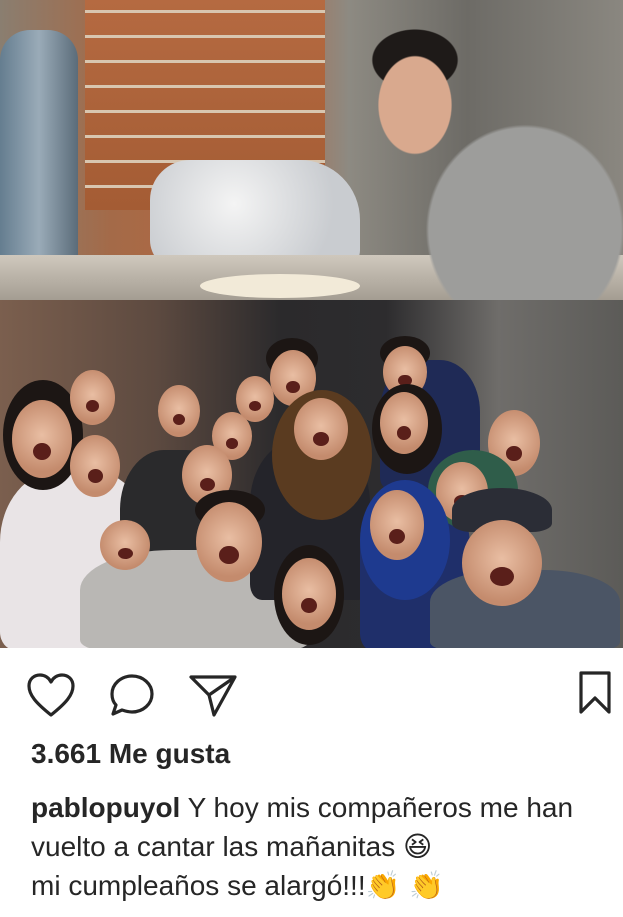 The image size is (623, 917). I want to click on caption-text-continued: mi cumpleaños se alargó!!!, so click(198, 885).